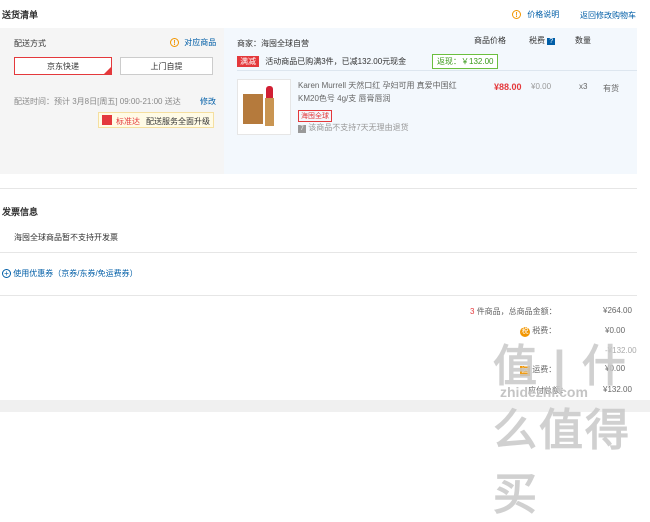 Image resolution: width=650 pixels, height=522 pixels. Describe the element at coordinates (611, 88) in the screenshot. I see `item-stock: 有货` at that location.